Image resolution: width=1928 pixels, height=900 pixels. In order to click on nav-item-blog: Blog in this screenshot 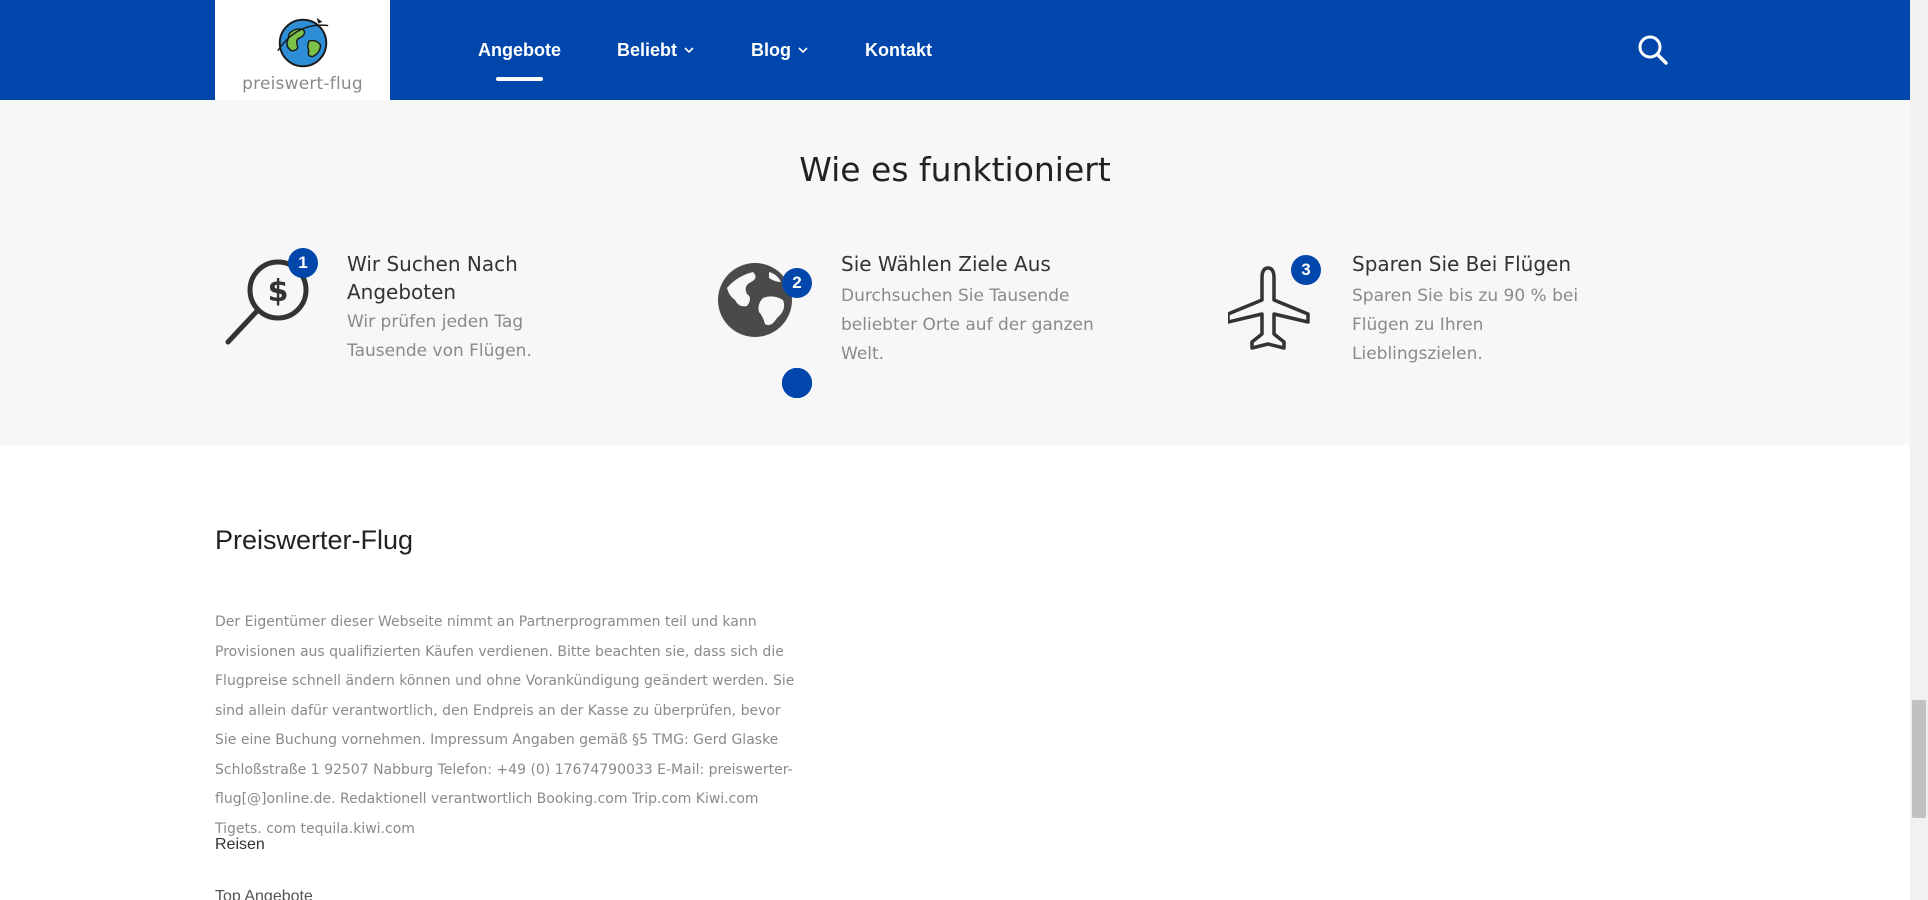, I will do `click(780, 50)`.